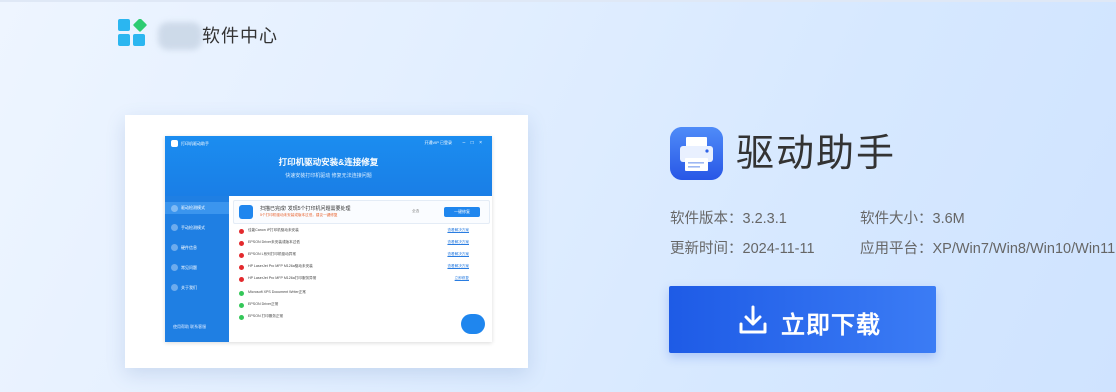 The width and height of the screenshot is (1116, 392). I want to click on sidebar-item: 驱动检测模式, so click(197, 208).